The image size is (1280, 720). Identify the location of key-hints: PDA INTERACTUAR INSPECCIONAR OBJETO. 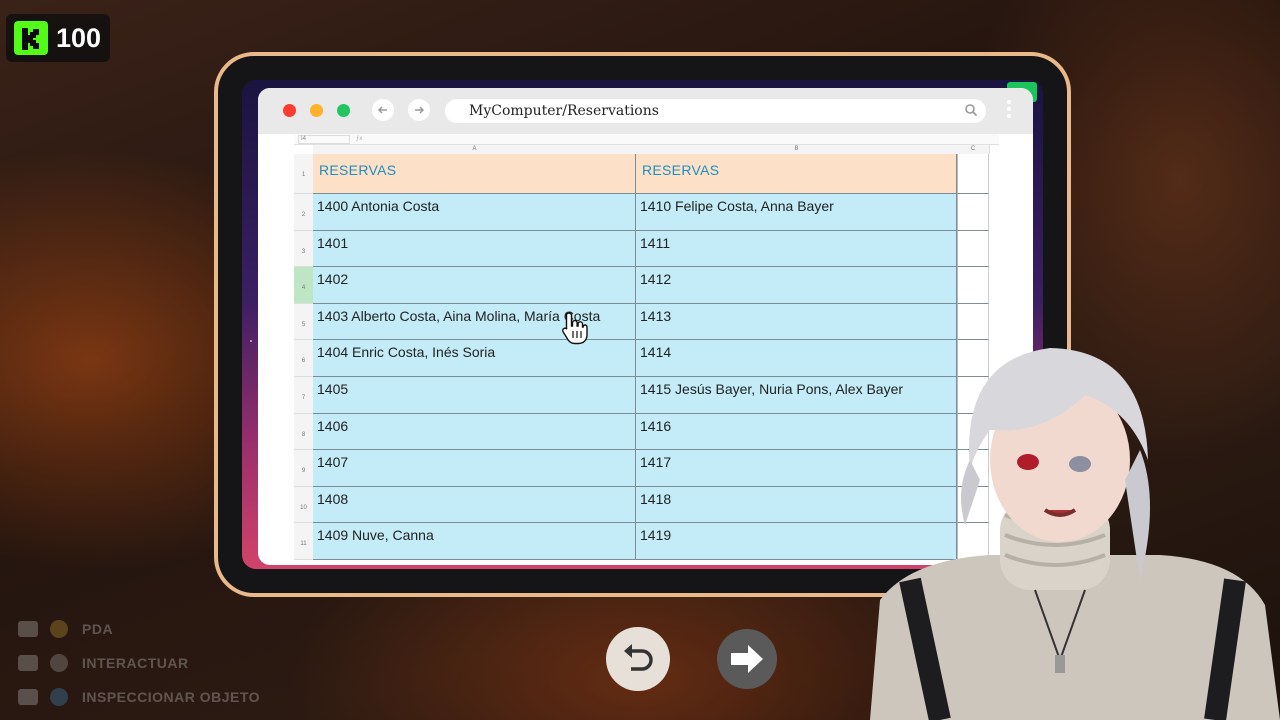
(139, 663).